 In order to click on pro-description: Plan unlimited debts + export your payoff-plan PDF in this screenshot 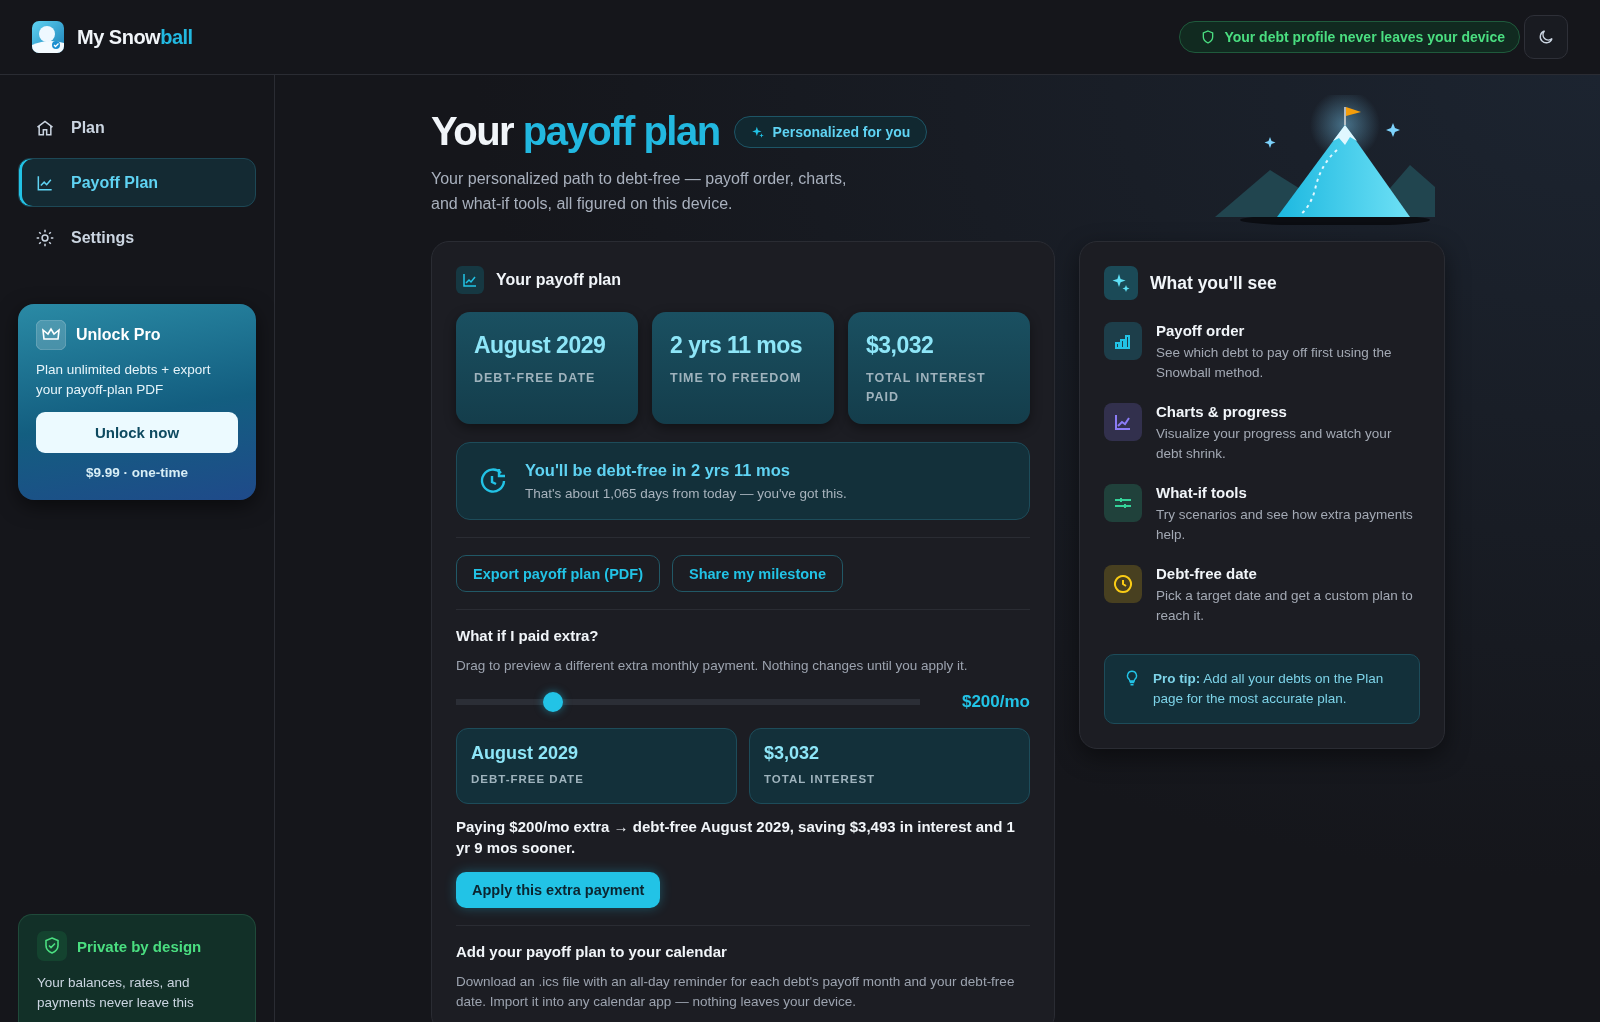, I will do `click(124, 380)`.